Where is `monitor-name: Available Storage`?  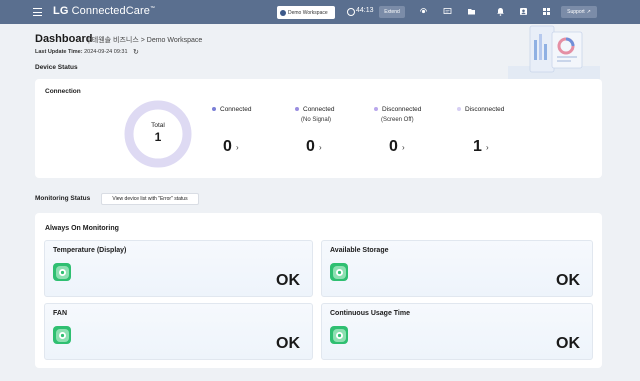 monitor-name: Available Storage is located at coordinates (359, 250).